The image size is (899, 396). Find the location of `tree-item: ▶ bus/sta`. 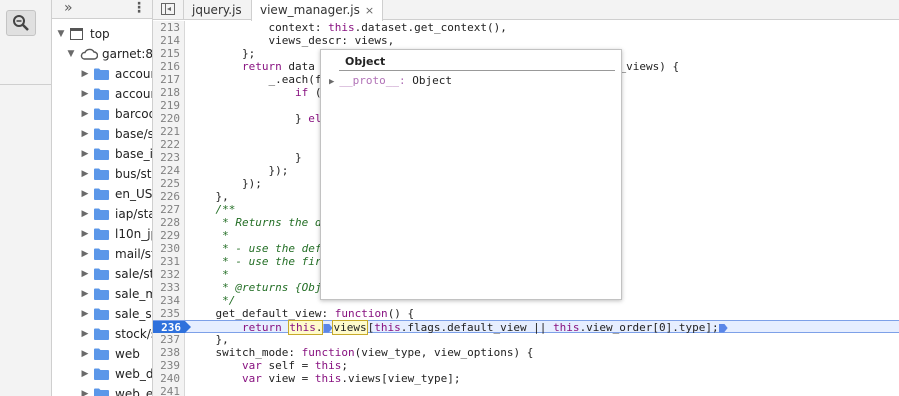

tree-item: ▶ bus/sta is located at coordinates (102, 174).